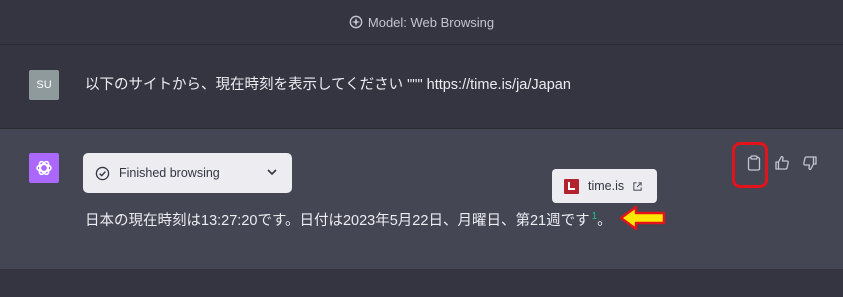  What do you see at coordinates (272, 172) in the screenshot?
I see `chevron-down-icon` at bounding box center [272, 172].